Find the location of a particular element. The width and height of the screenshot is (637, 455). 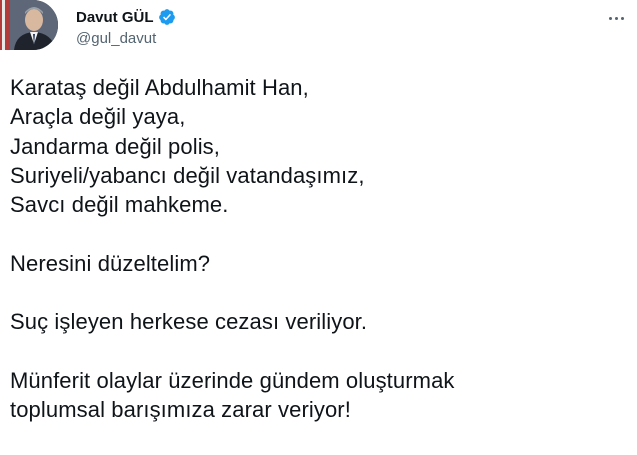

tweet-paragraph: Neresini düzeltelim? is located at coordinates (320, 263).